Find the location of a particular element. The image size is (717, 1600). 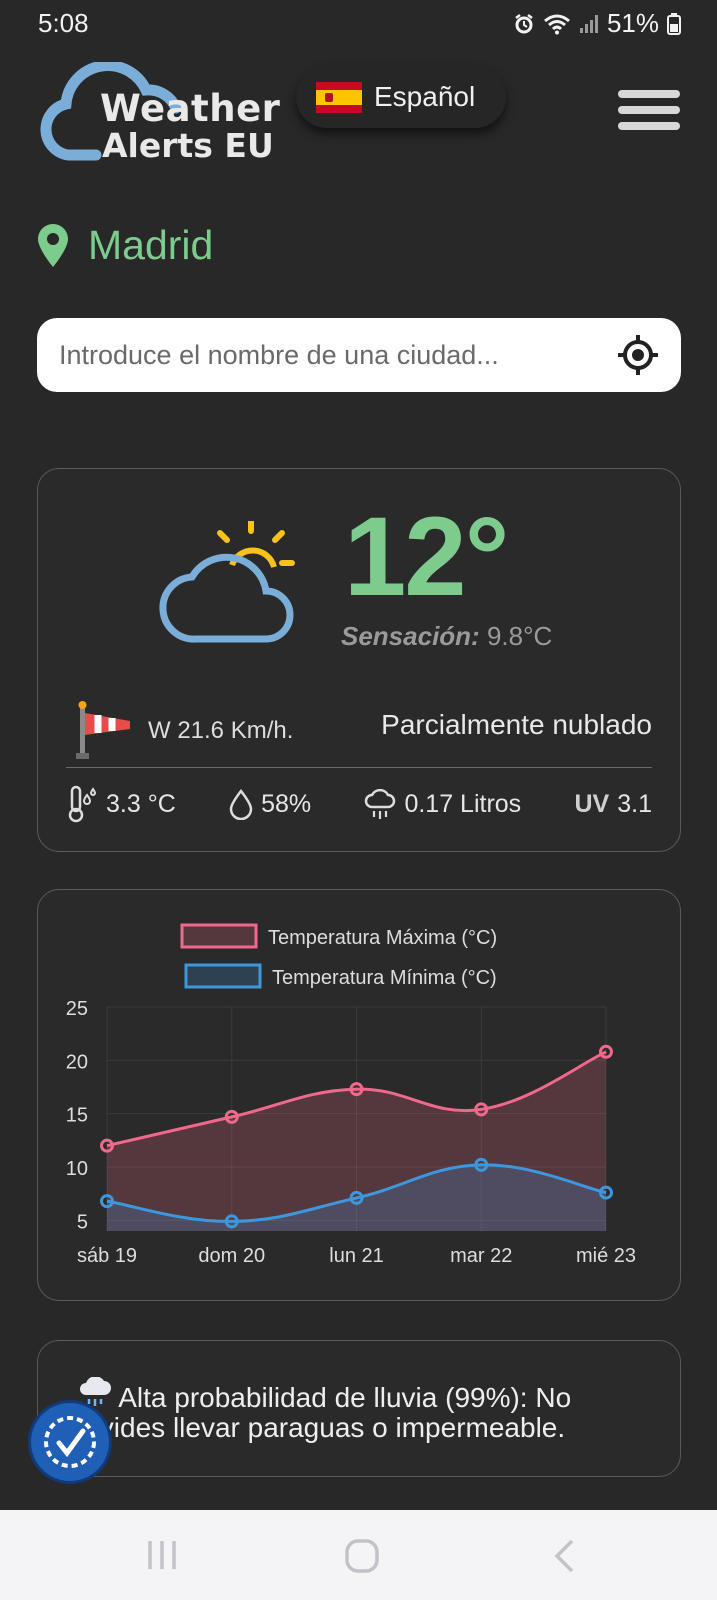

app-logo: Weather Alerts EU is located at coordinates (161, 117).